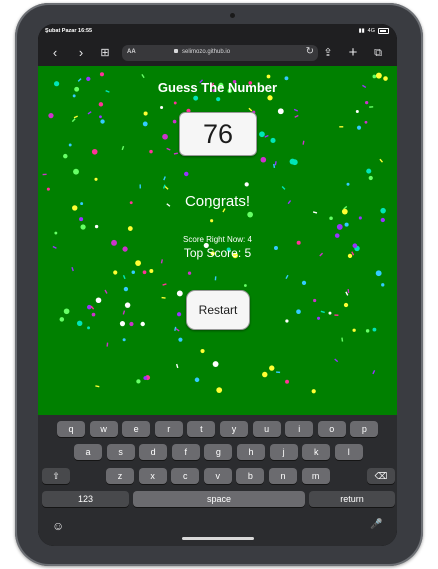  Describe the element at coordinates (218, 538) in the screenshot. I see `home-indicator` at that location.